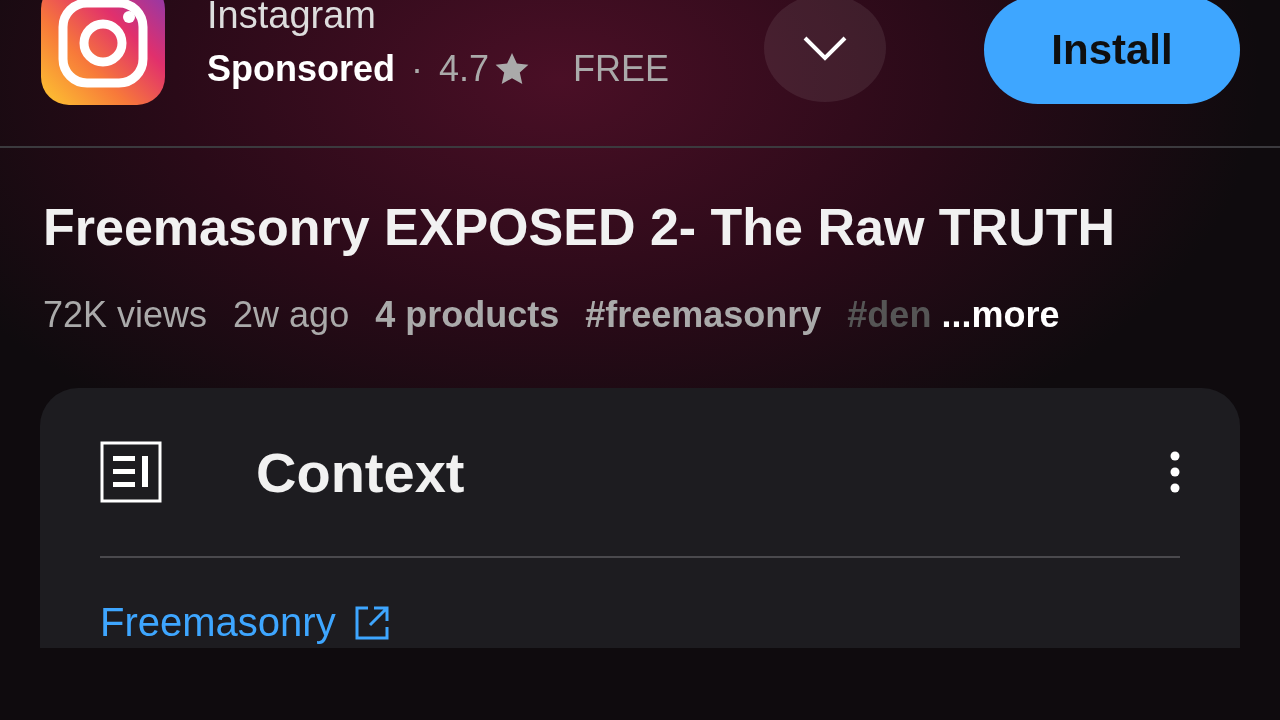 Image resolution: width=1280 pixels, height=720 pixels. Describe the element at coordinates (245, 622) in the screenshot. I see `context-link: Freemasonry` at that location.